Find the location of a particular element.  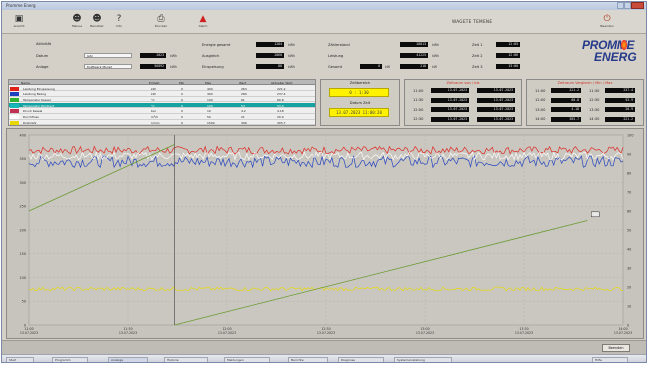

series-value: 21 is located at coordinates (243, 117).